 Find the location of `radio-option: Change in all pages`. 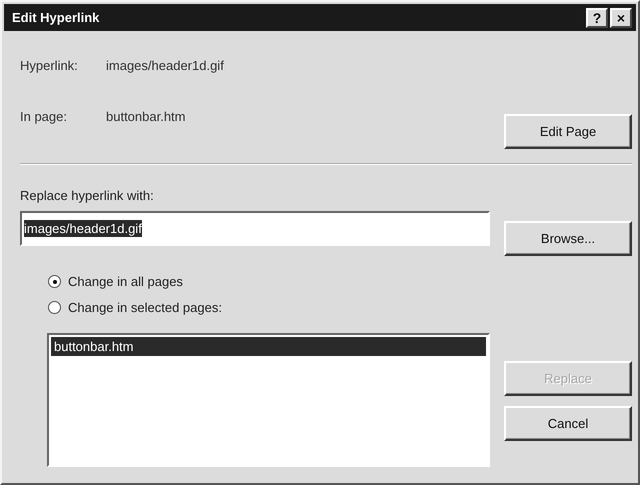

radio-option: Change in all pages is located at coordinates (269, 282).